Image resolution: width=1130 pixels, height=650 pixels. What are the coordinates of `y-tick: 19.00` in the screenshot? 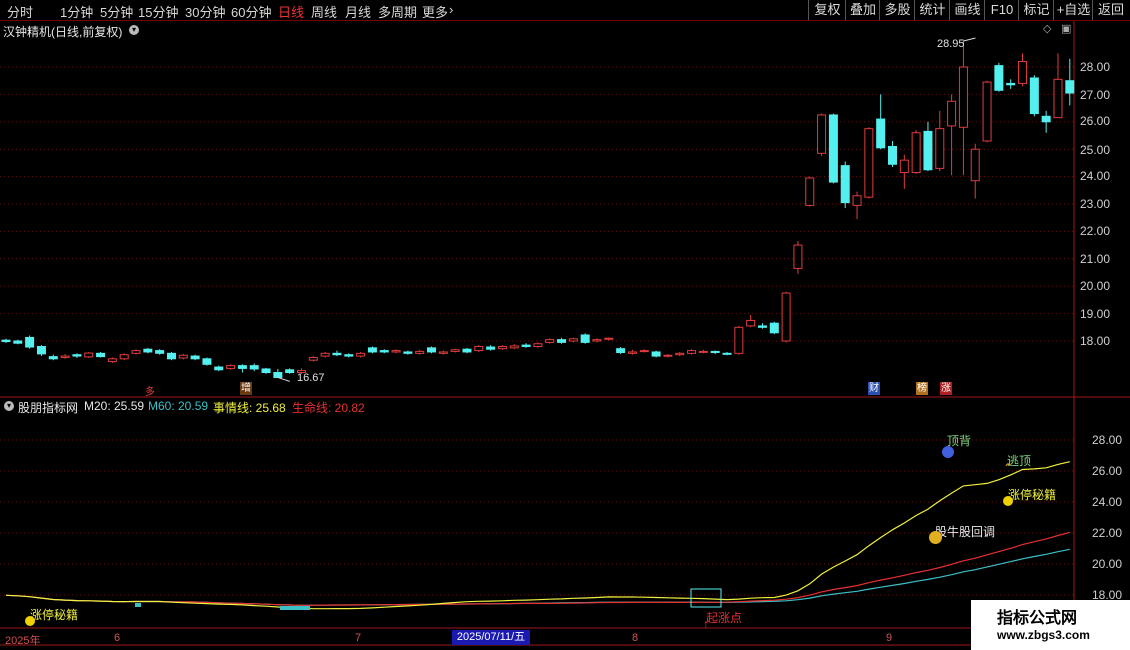 It's located at (1095, 314).